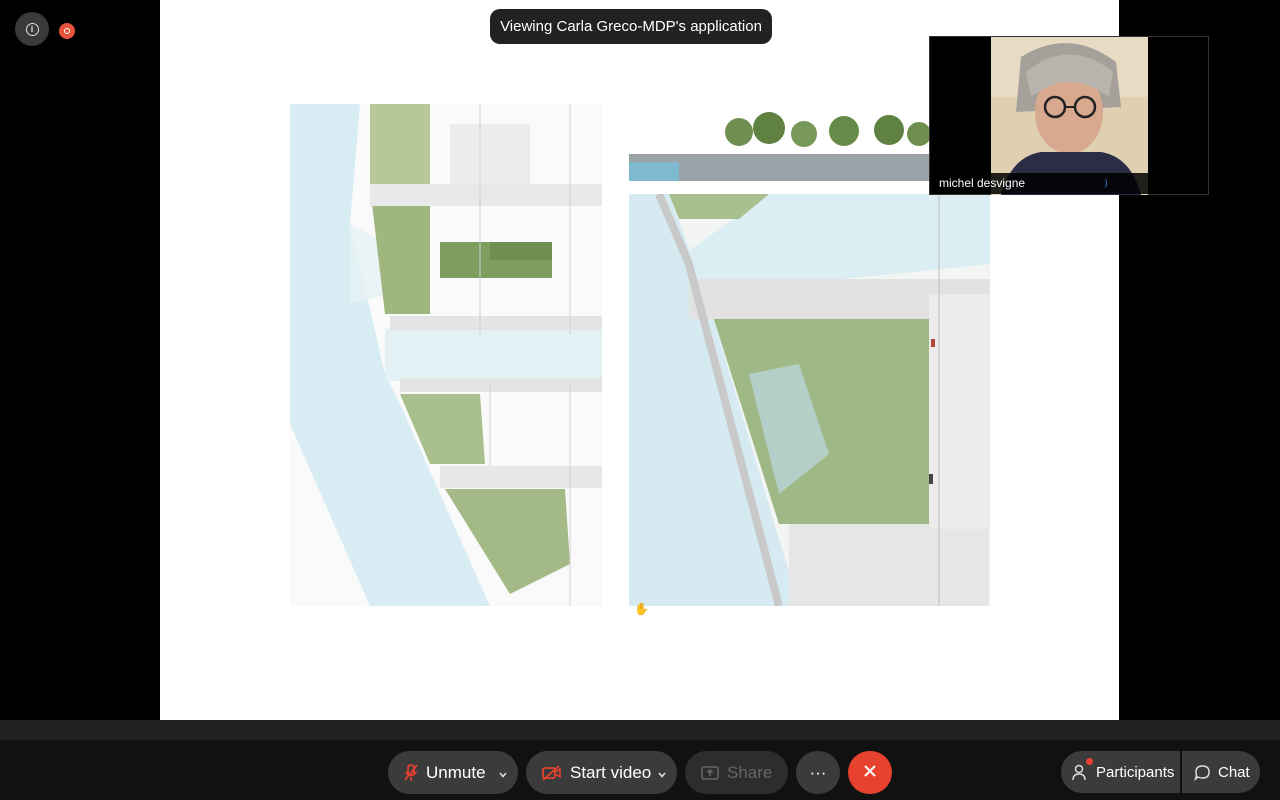  I want to click on more-options-button: ···, so click(818, 772).